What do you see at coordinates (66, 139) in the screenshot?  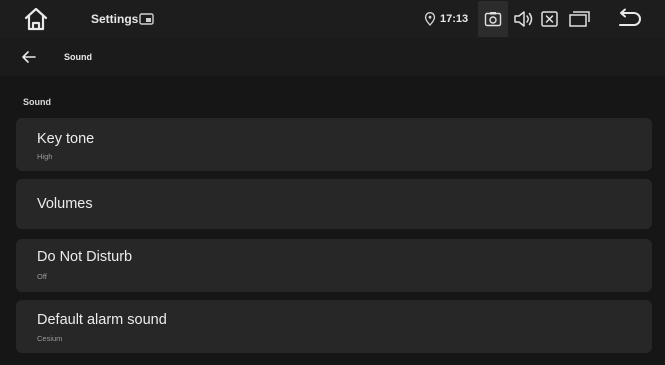 I see `item-title: Key tone` at bounding box center [66, 139].